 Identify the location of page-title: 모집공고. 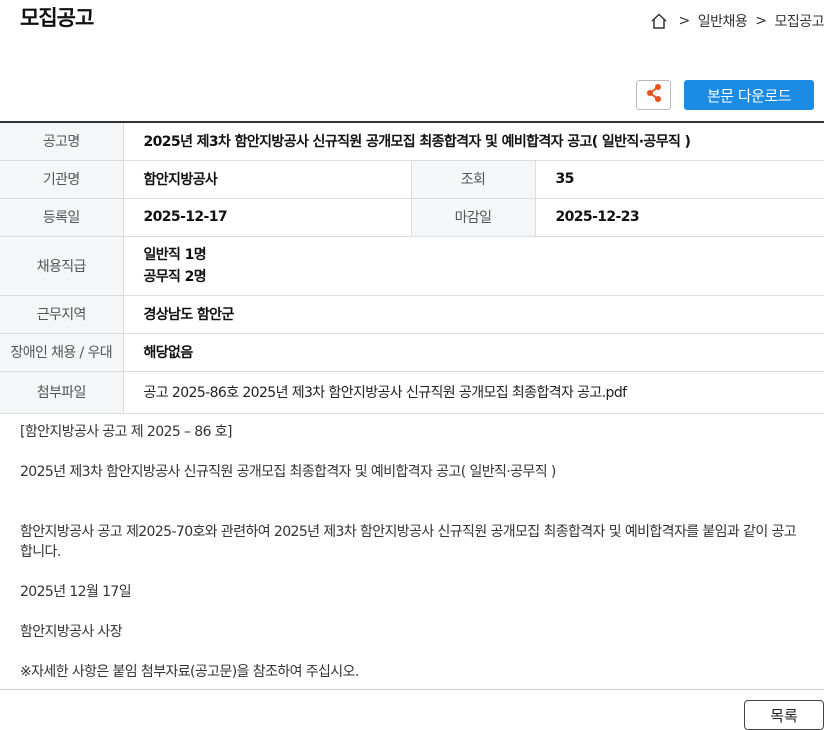
(57, 18).